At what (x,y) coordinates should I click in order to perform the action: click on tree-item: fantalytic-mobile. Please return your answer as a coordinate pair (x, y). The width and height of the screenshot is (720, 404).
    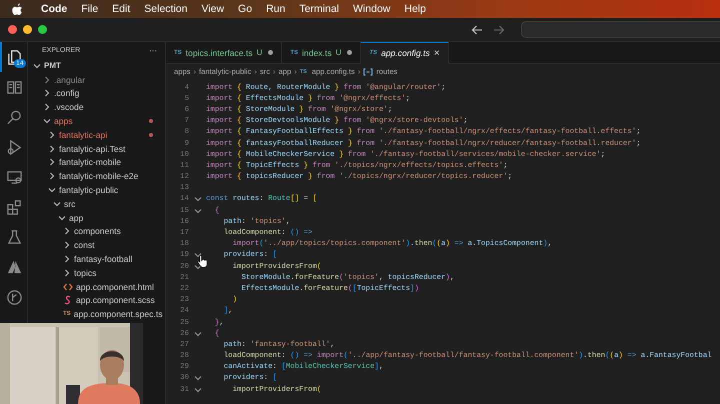
    Looking at the image, I should click on (96, 163).